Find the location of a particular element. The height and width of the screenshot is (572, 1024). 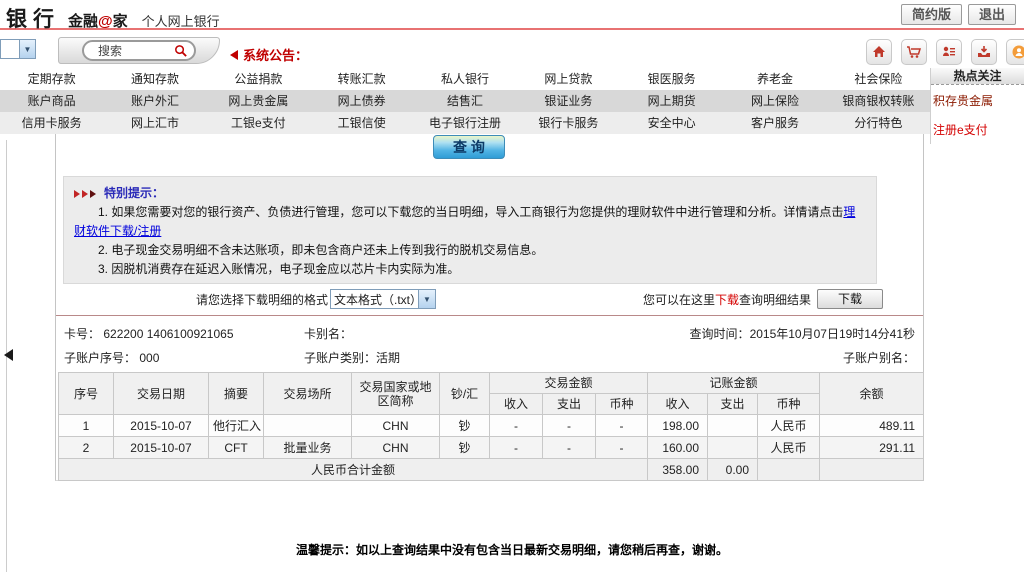

search-icon is located at coordinates (180, 50).